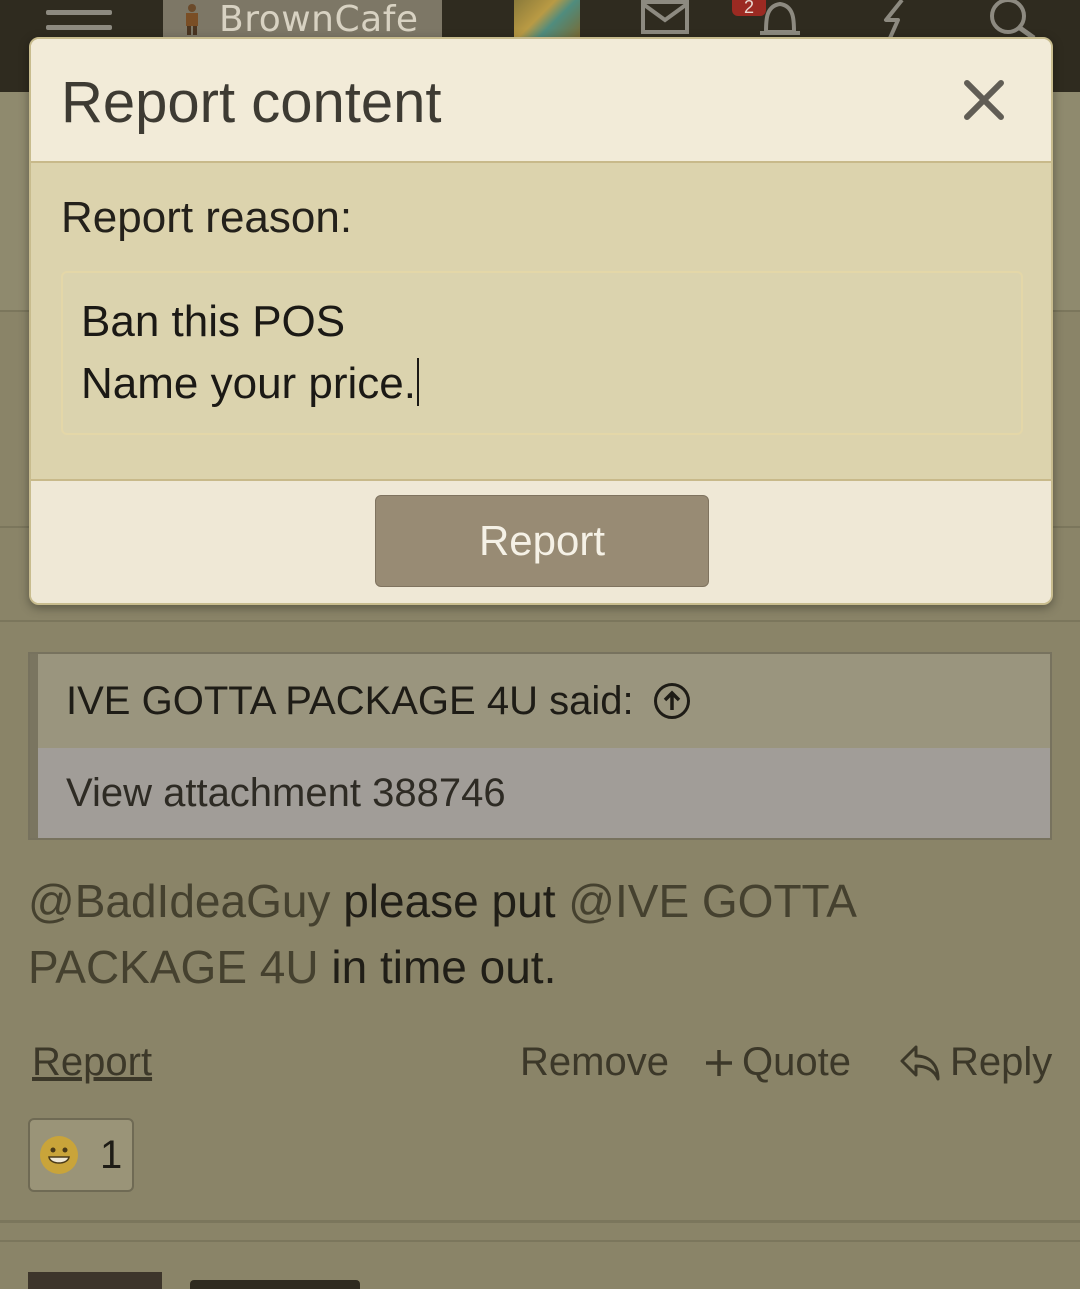 This screenshot has width=1080, height=1289. What do you see at coordinates (34, 746) in the screenshot?
I see `quote-accent-bar` at bounding box center [34, 746].